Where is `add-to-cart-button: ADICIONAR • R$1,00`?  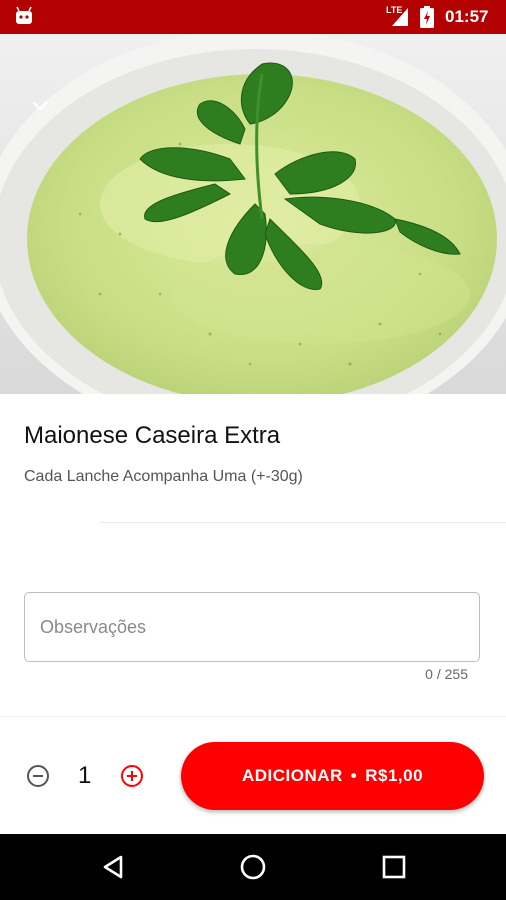 add-to-cart-button: ADICIONAR • R$1,00 is located at coordinates (332, 776).